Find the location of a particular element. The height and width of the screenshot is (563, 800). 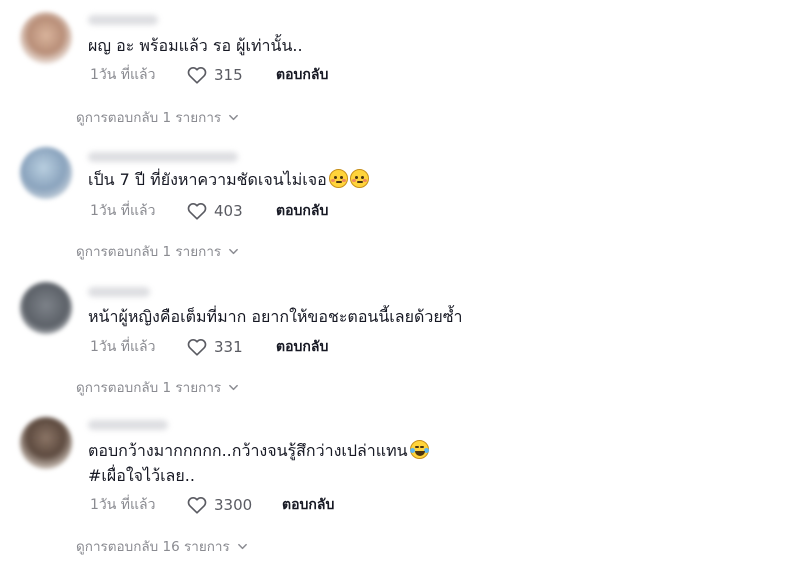

like-count: 331 is located at coordinates (228, 347).